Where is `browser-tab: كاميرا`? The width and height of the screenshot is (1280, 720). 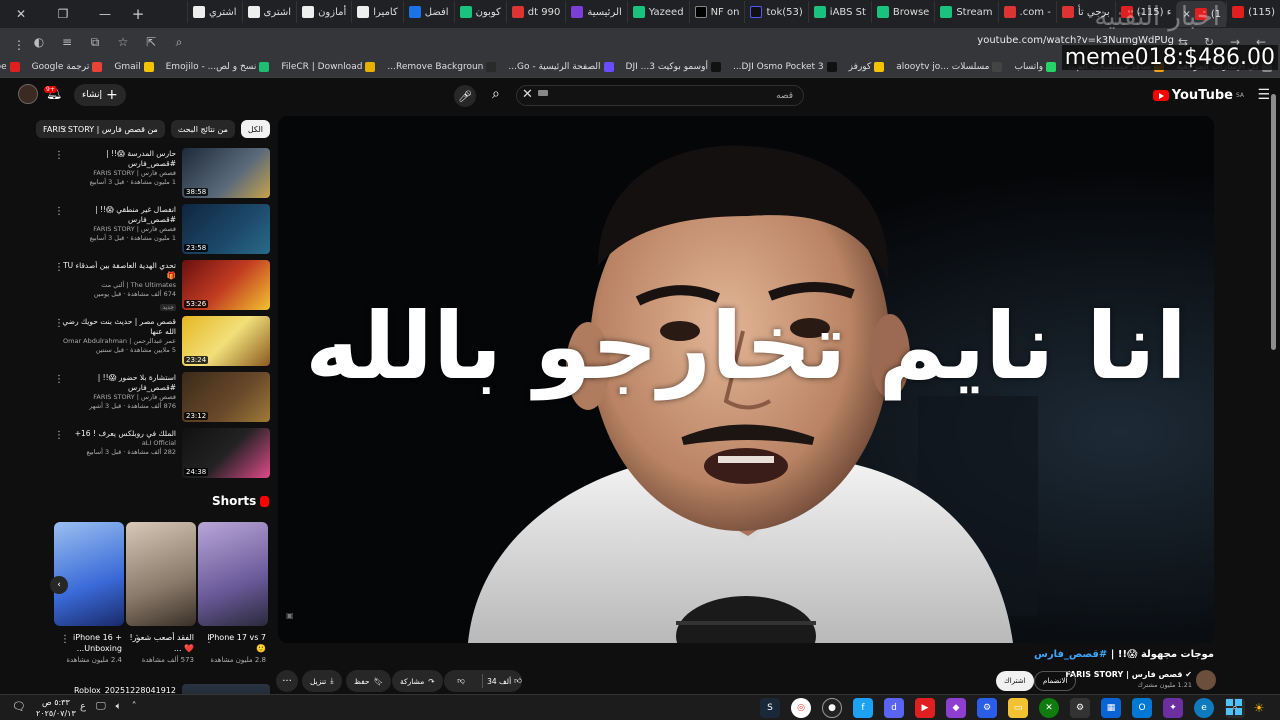
browser-tab: كاميرا is located at coordinates (376, 12).